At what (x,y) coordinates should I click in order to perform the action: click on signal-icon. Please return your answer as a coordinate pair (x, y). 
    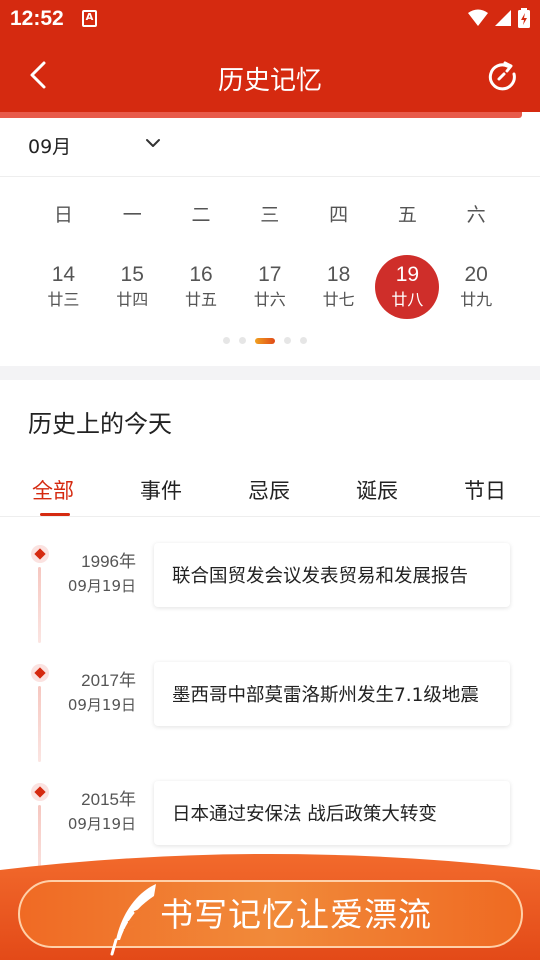
    Looking at the image, I should click on (503, 18).